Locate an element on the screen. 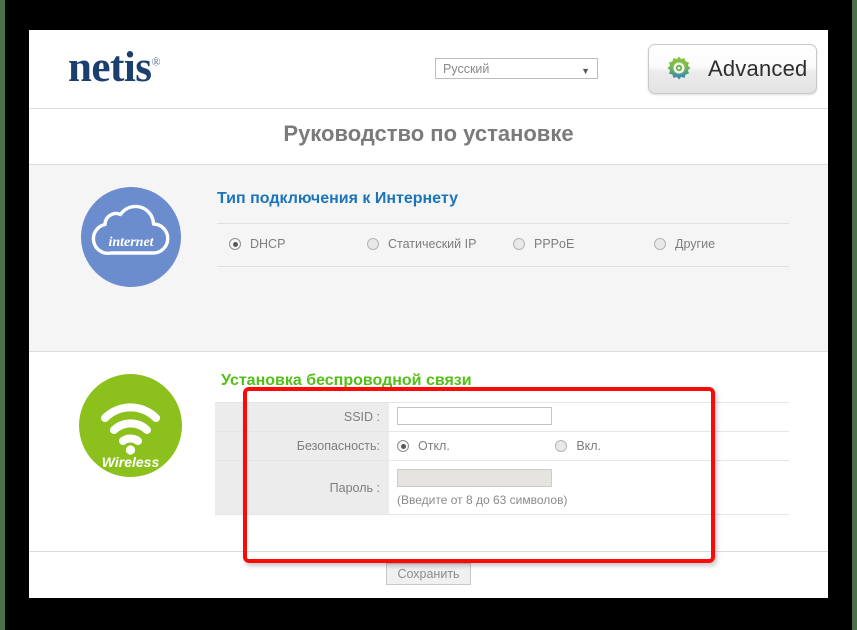  ssid-input is located at coordinates (474, 415).